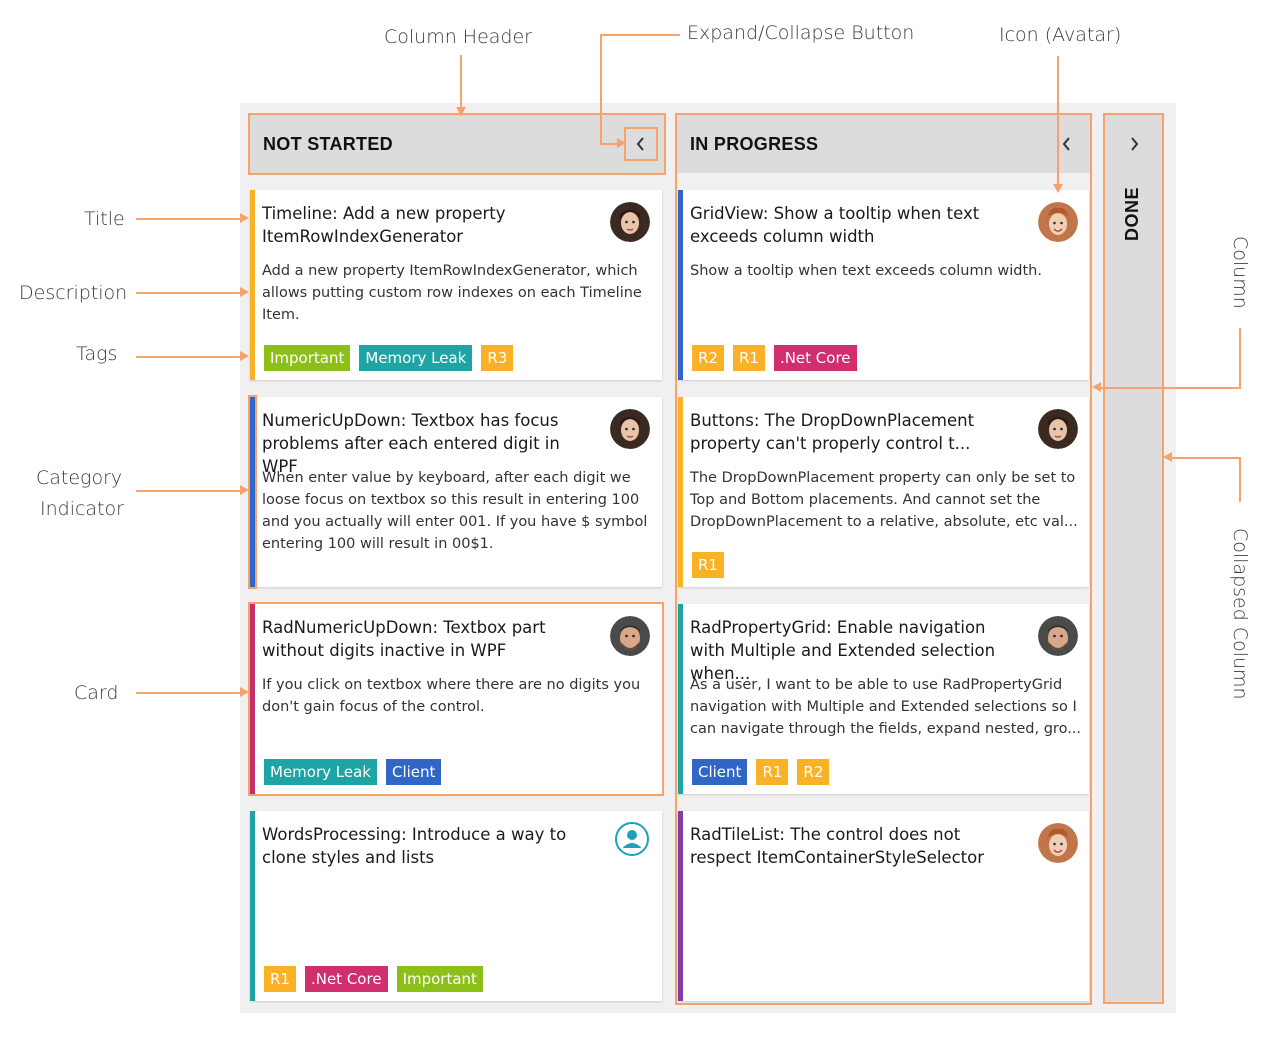  I want to click on card-tags: Memory Leak Client, so click(353, 772).